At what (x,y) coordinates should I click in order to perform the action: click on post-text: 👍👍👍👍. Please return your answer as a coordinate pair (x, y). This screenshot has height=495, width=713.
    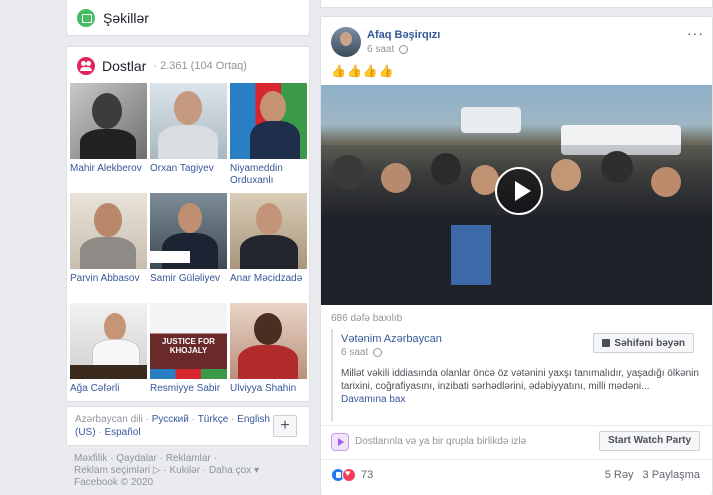
    Looking at the image, I should click on (363, 71).